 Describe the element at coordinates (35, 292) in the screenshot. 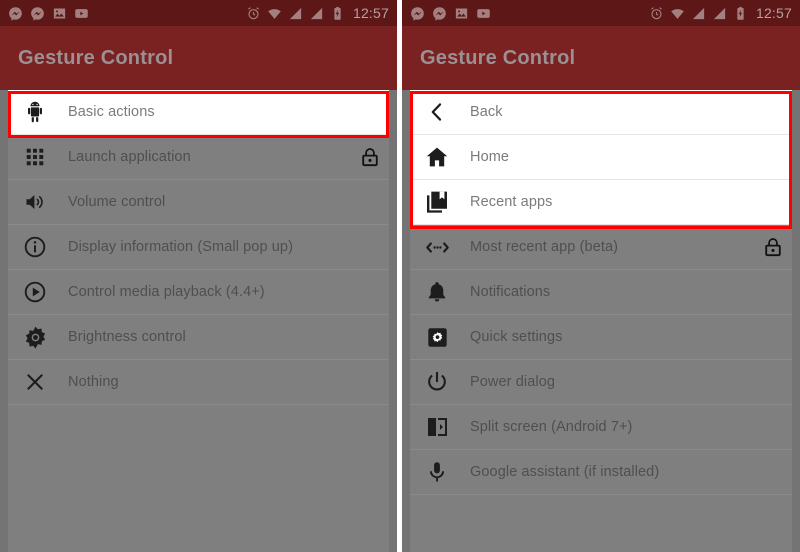

I see `play-circle-icon` at that location.